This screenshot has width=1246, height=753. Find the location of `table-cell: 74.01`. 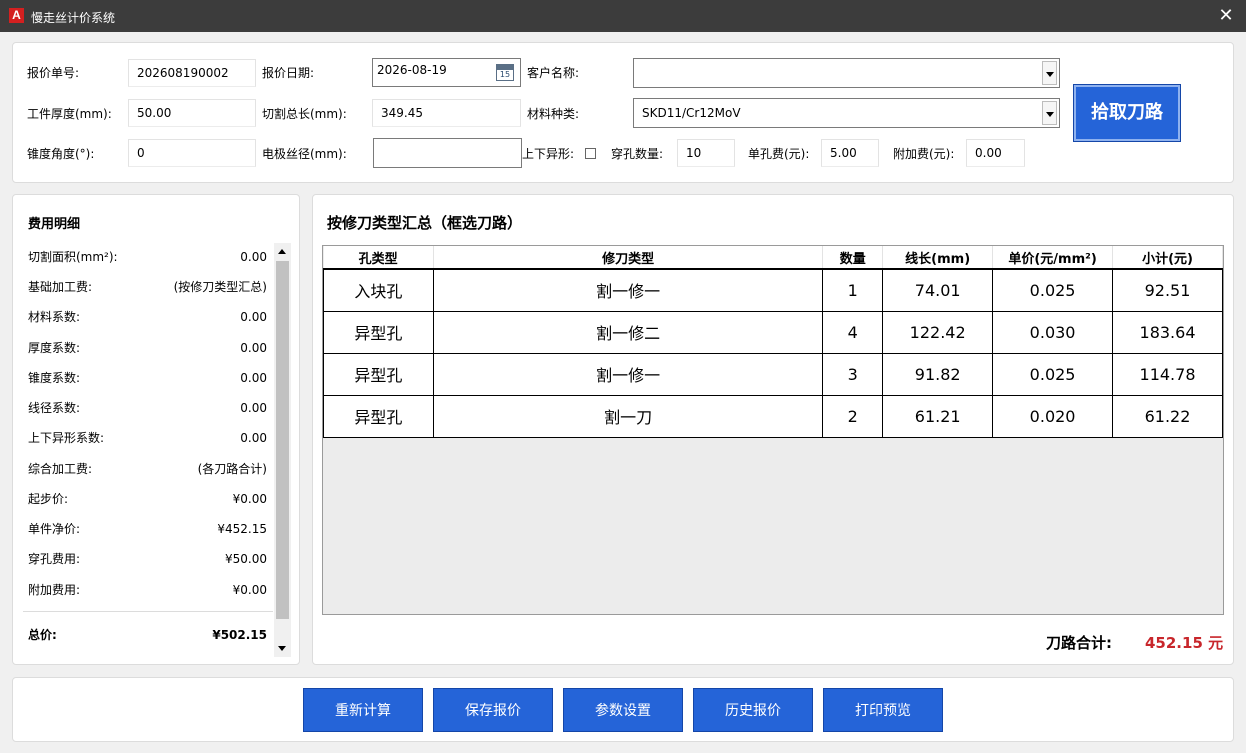

table-cell: 74.01 is located at coordinates (938, 290).